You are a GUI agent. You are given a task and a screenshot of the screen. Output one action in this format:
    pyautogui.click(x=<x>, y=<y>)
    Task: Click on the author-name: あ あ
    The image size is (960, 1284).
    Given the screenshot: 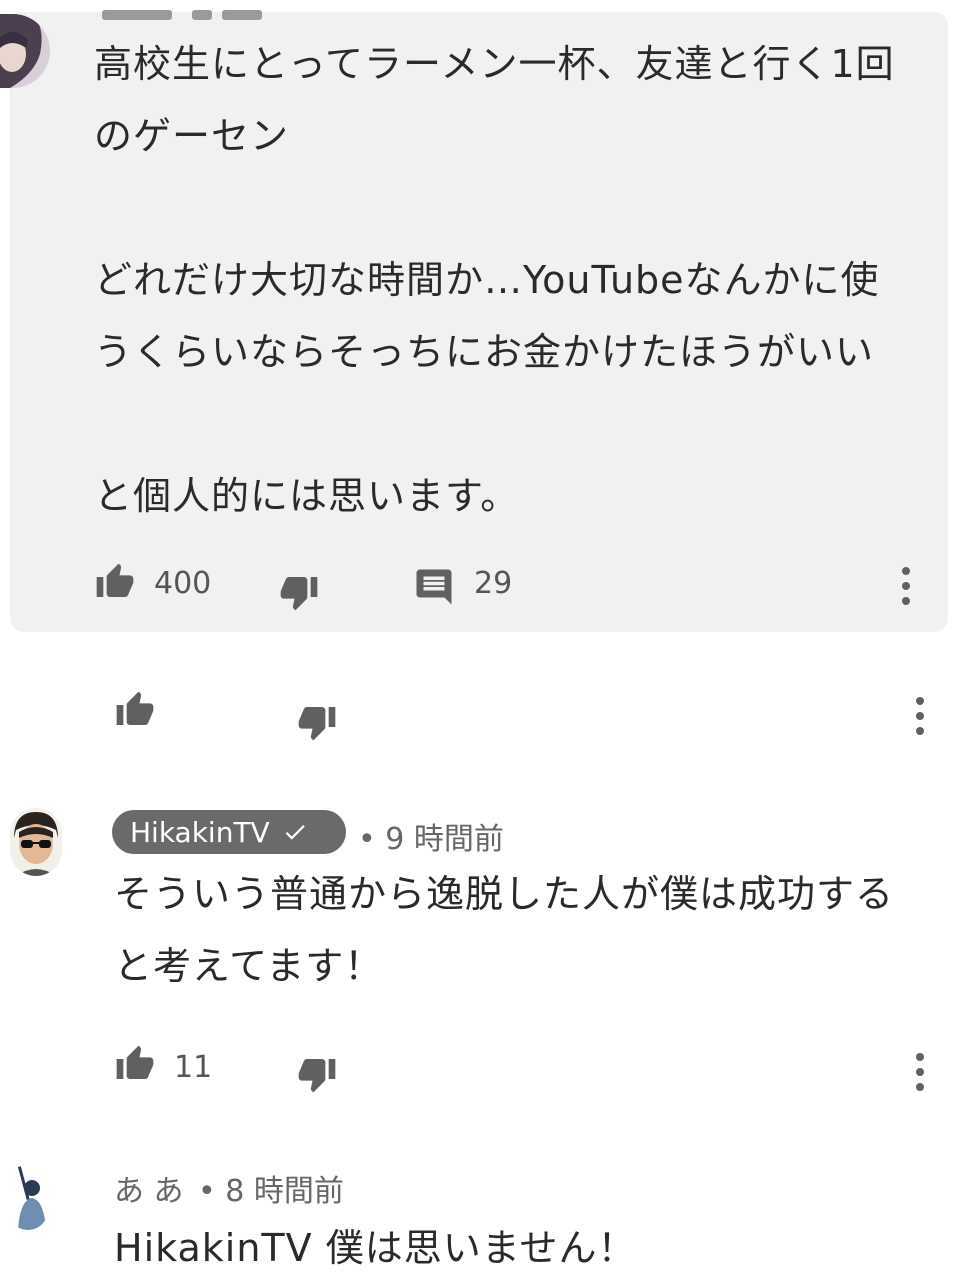 What is the action you would take?
    pyautogui.click(x=149, y=1188)
    